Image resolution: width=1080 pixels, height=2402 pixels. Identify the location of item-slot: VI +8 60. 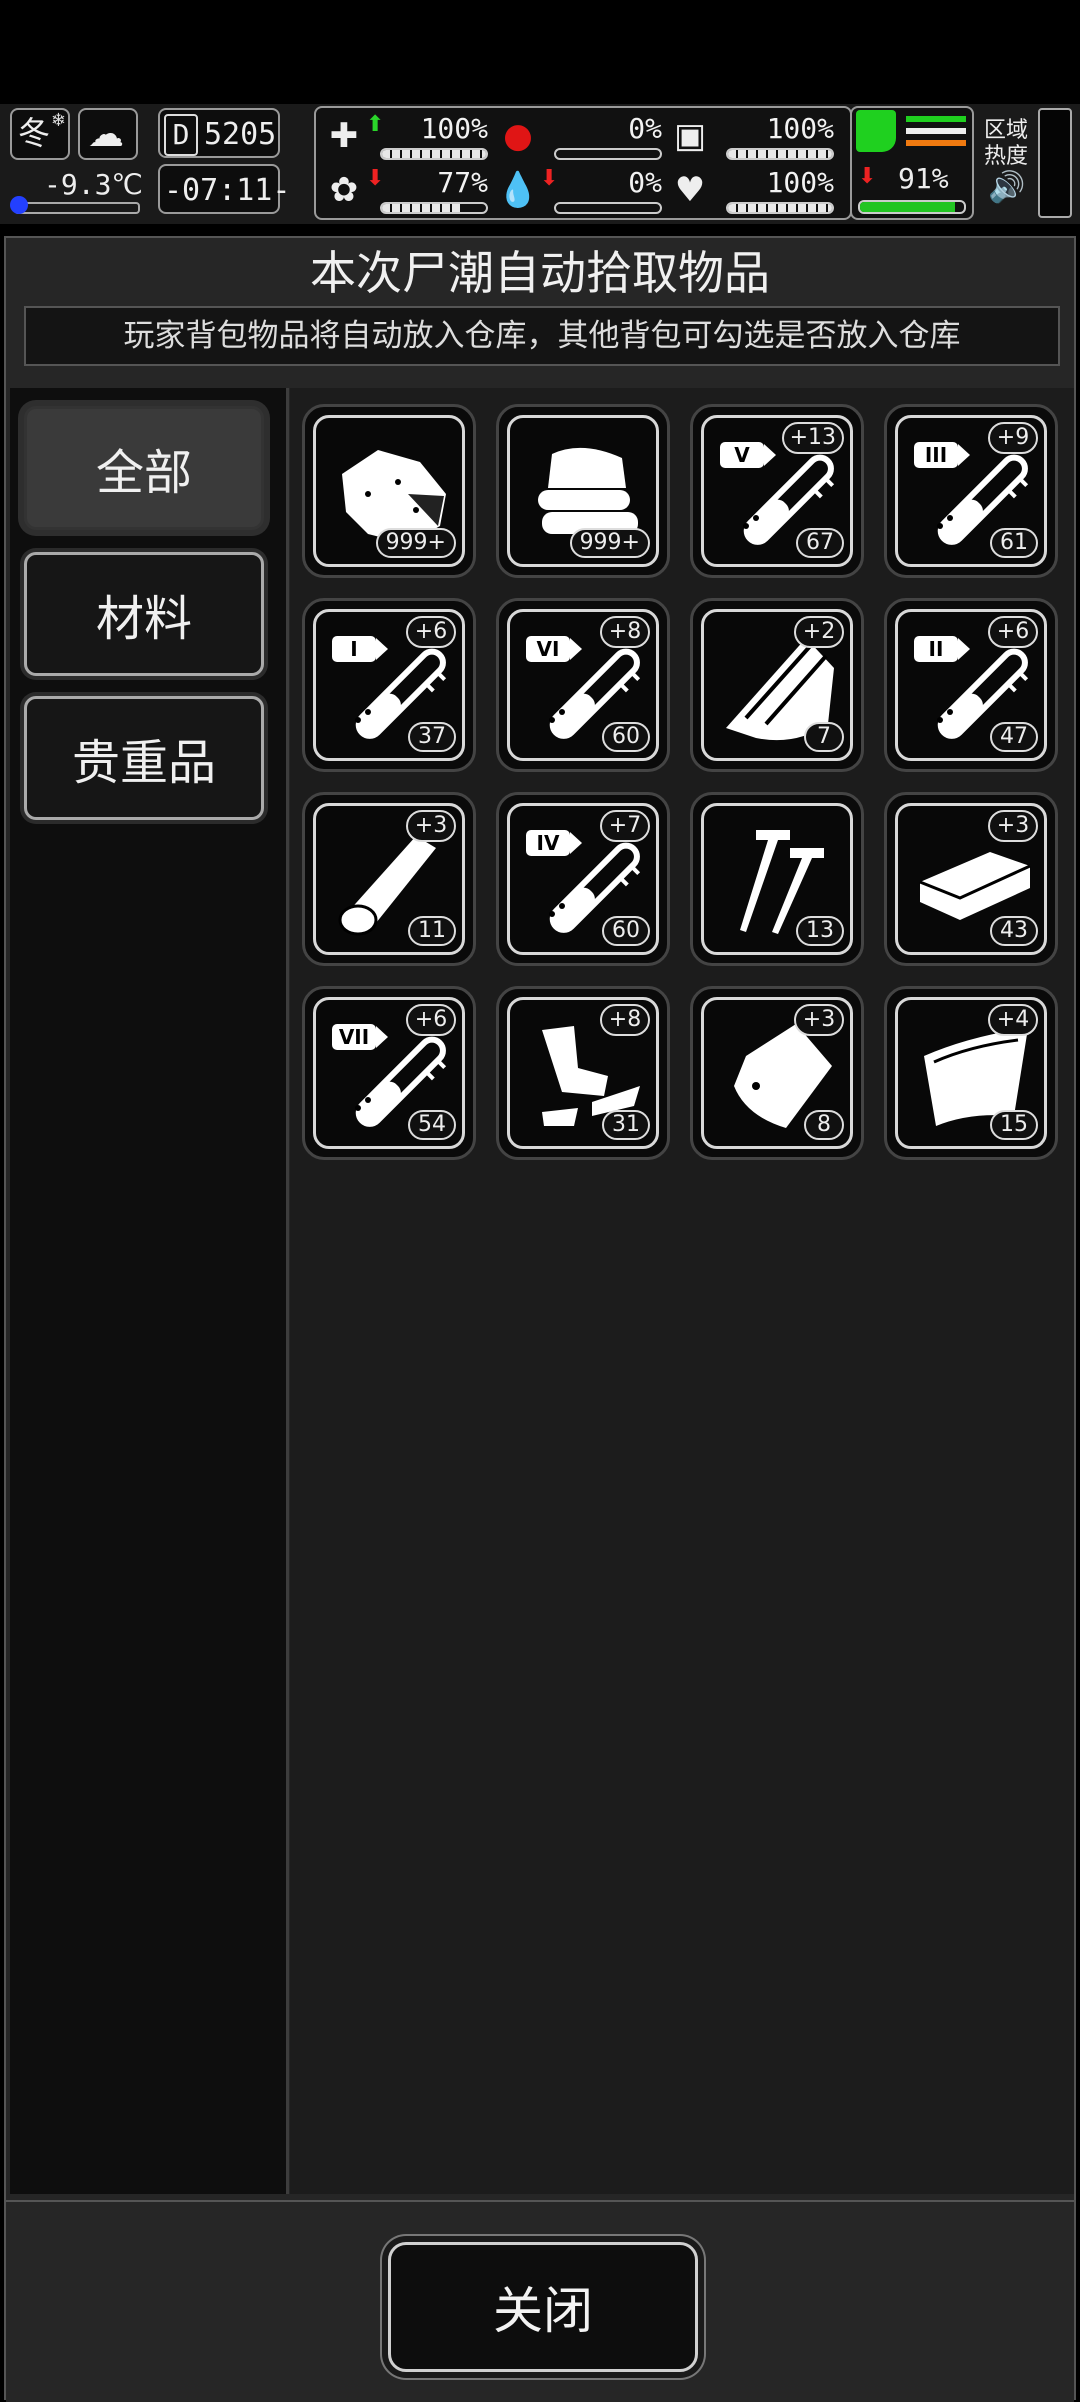
(583, 685).